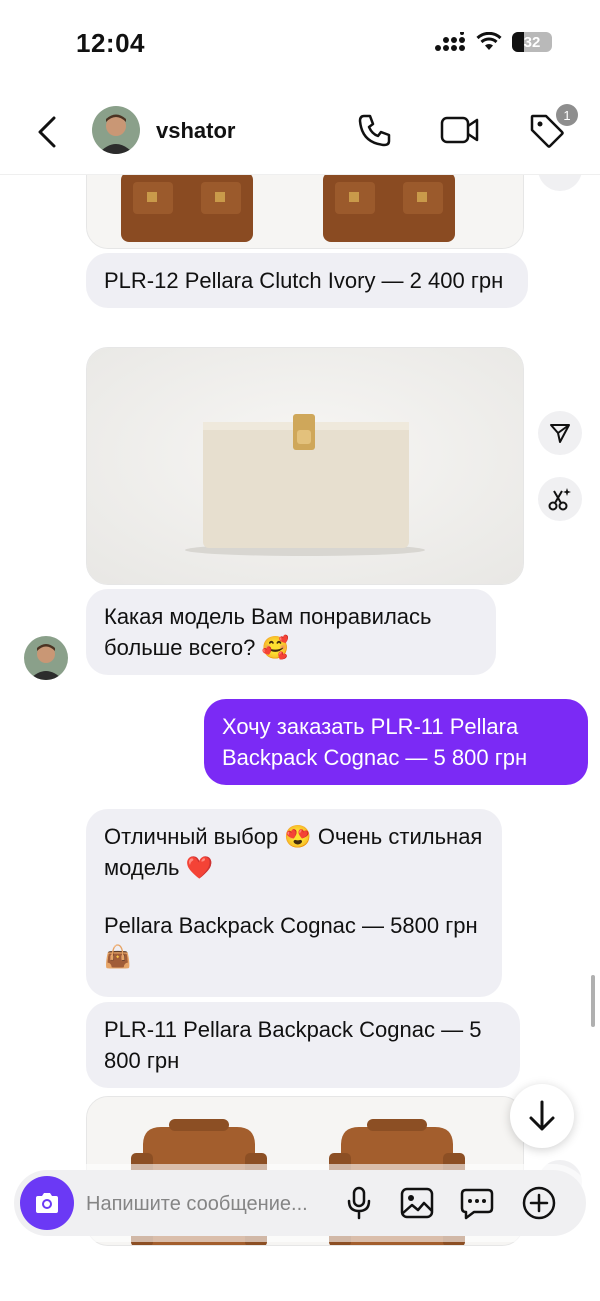  I want to click on chat-username: vshator, so click(195, 131).